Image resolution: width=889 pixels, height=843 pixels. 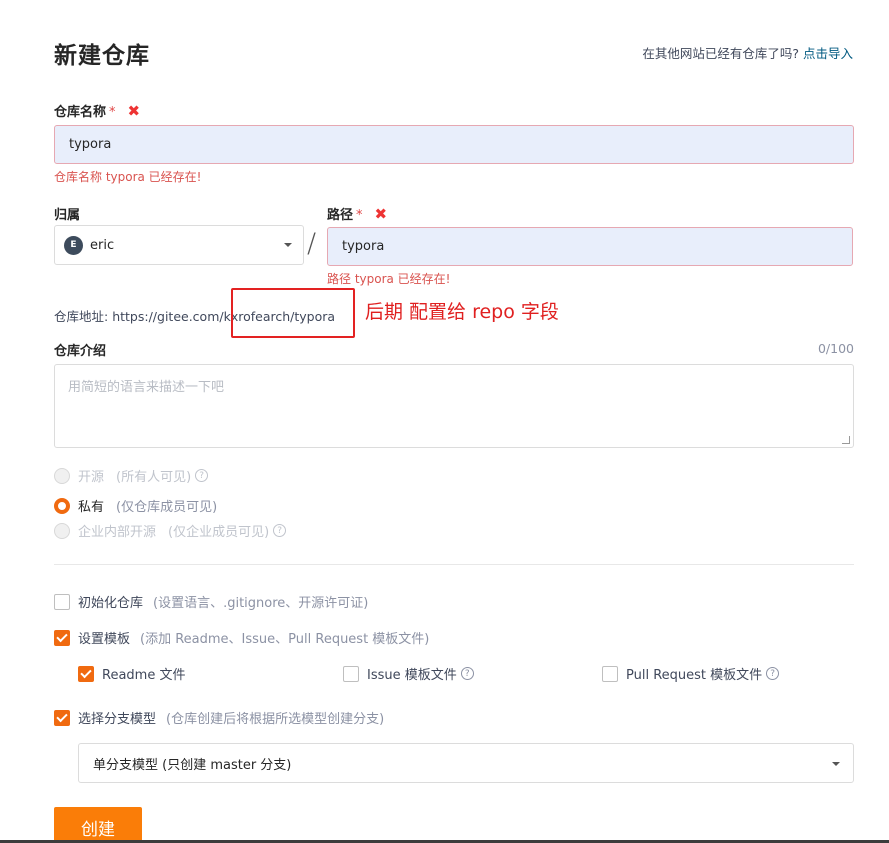 What do you see at coordinates (835, 348) in the screenshot?
I see `description-counter: 0/100` at bounding box center [835, 348].